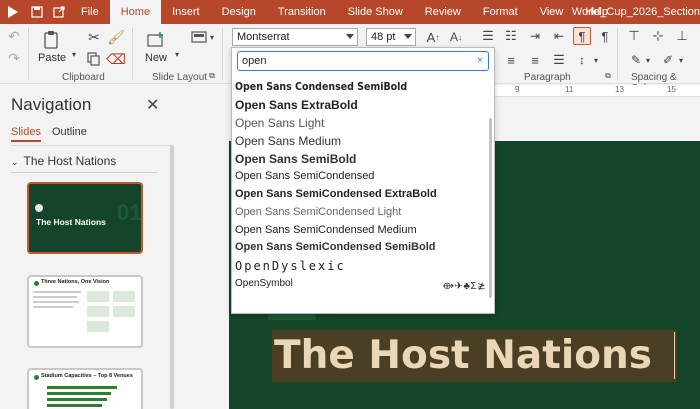 The width and height of the screenshot is (700, 409). What do you see at coordinates (456, 37) in the screenshot?
I see `shrink-font-icon: A ↓` at bounding box center [456, 37].